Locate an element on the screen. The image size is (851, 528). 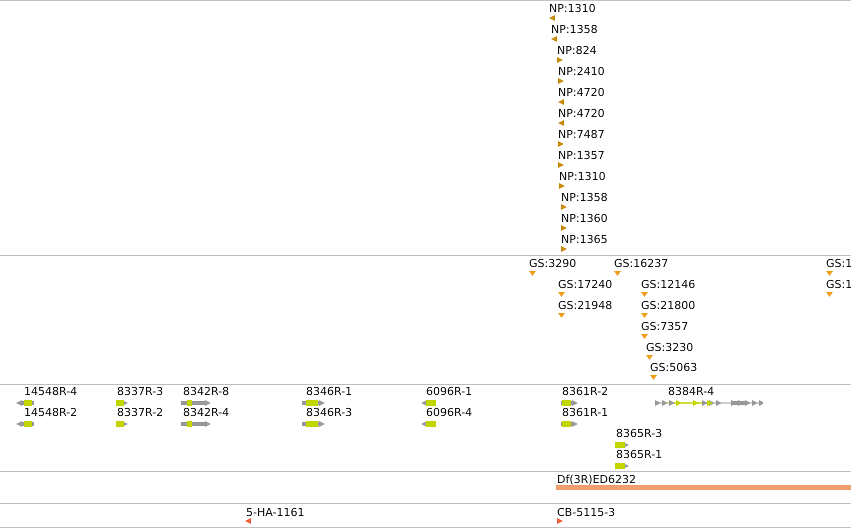
gene-label: 8384R-4 is located at coordinates (691, 391).